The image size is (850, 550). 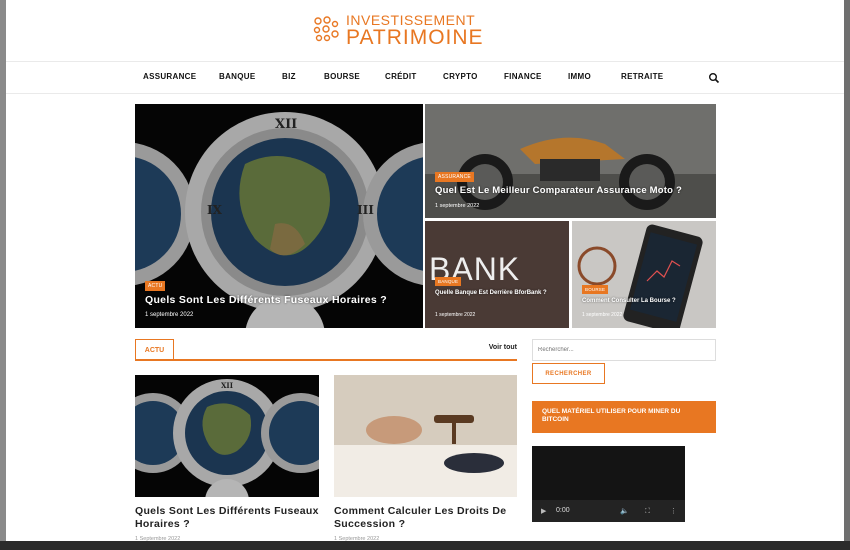 I want to click on category-tag: BANQUE, so click(x=448, y=281).